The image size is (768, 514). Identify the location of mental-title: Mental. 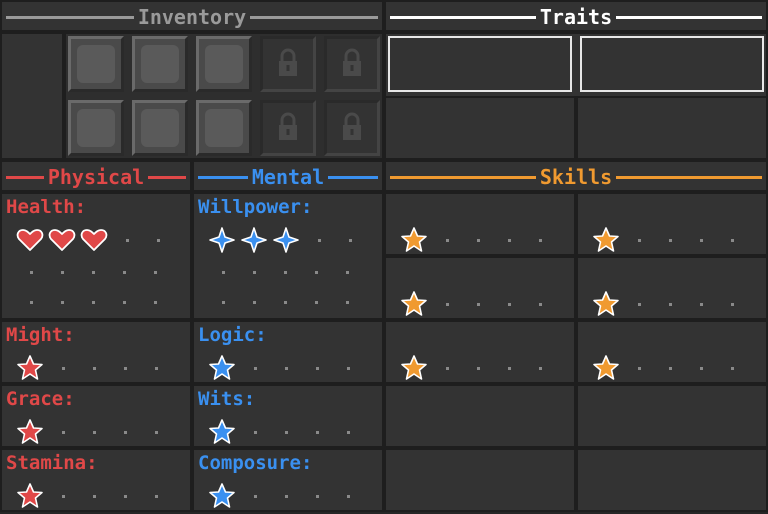
(288, 177).